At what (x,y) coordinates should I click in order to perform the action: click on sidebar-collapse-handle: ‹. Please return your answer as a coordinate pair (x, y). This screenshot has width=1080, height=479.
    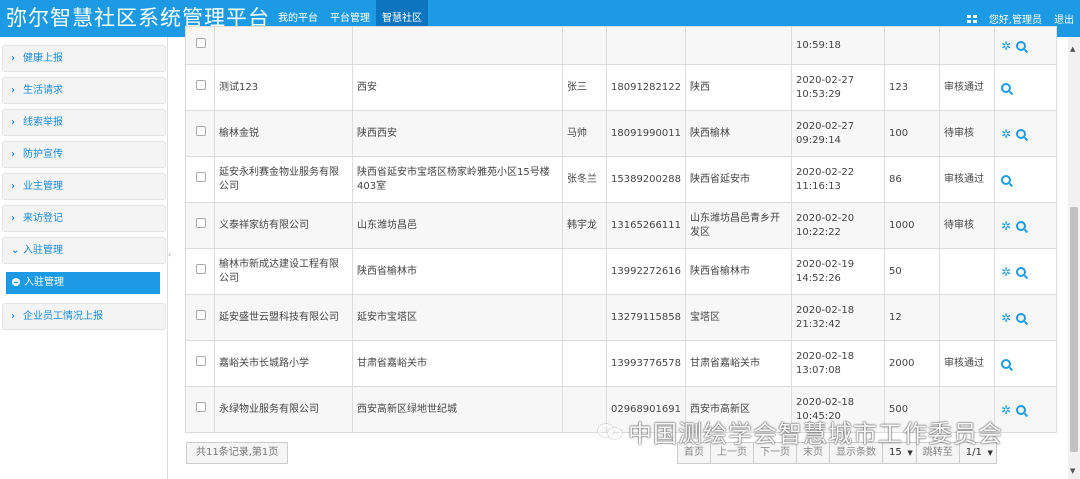
    Looking at the image, I should click on (171, 255).